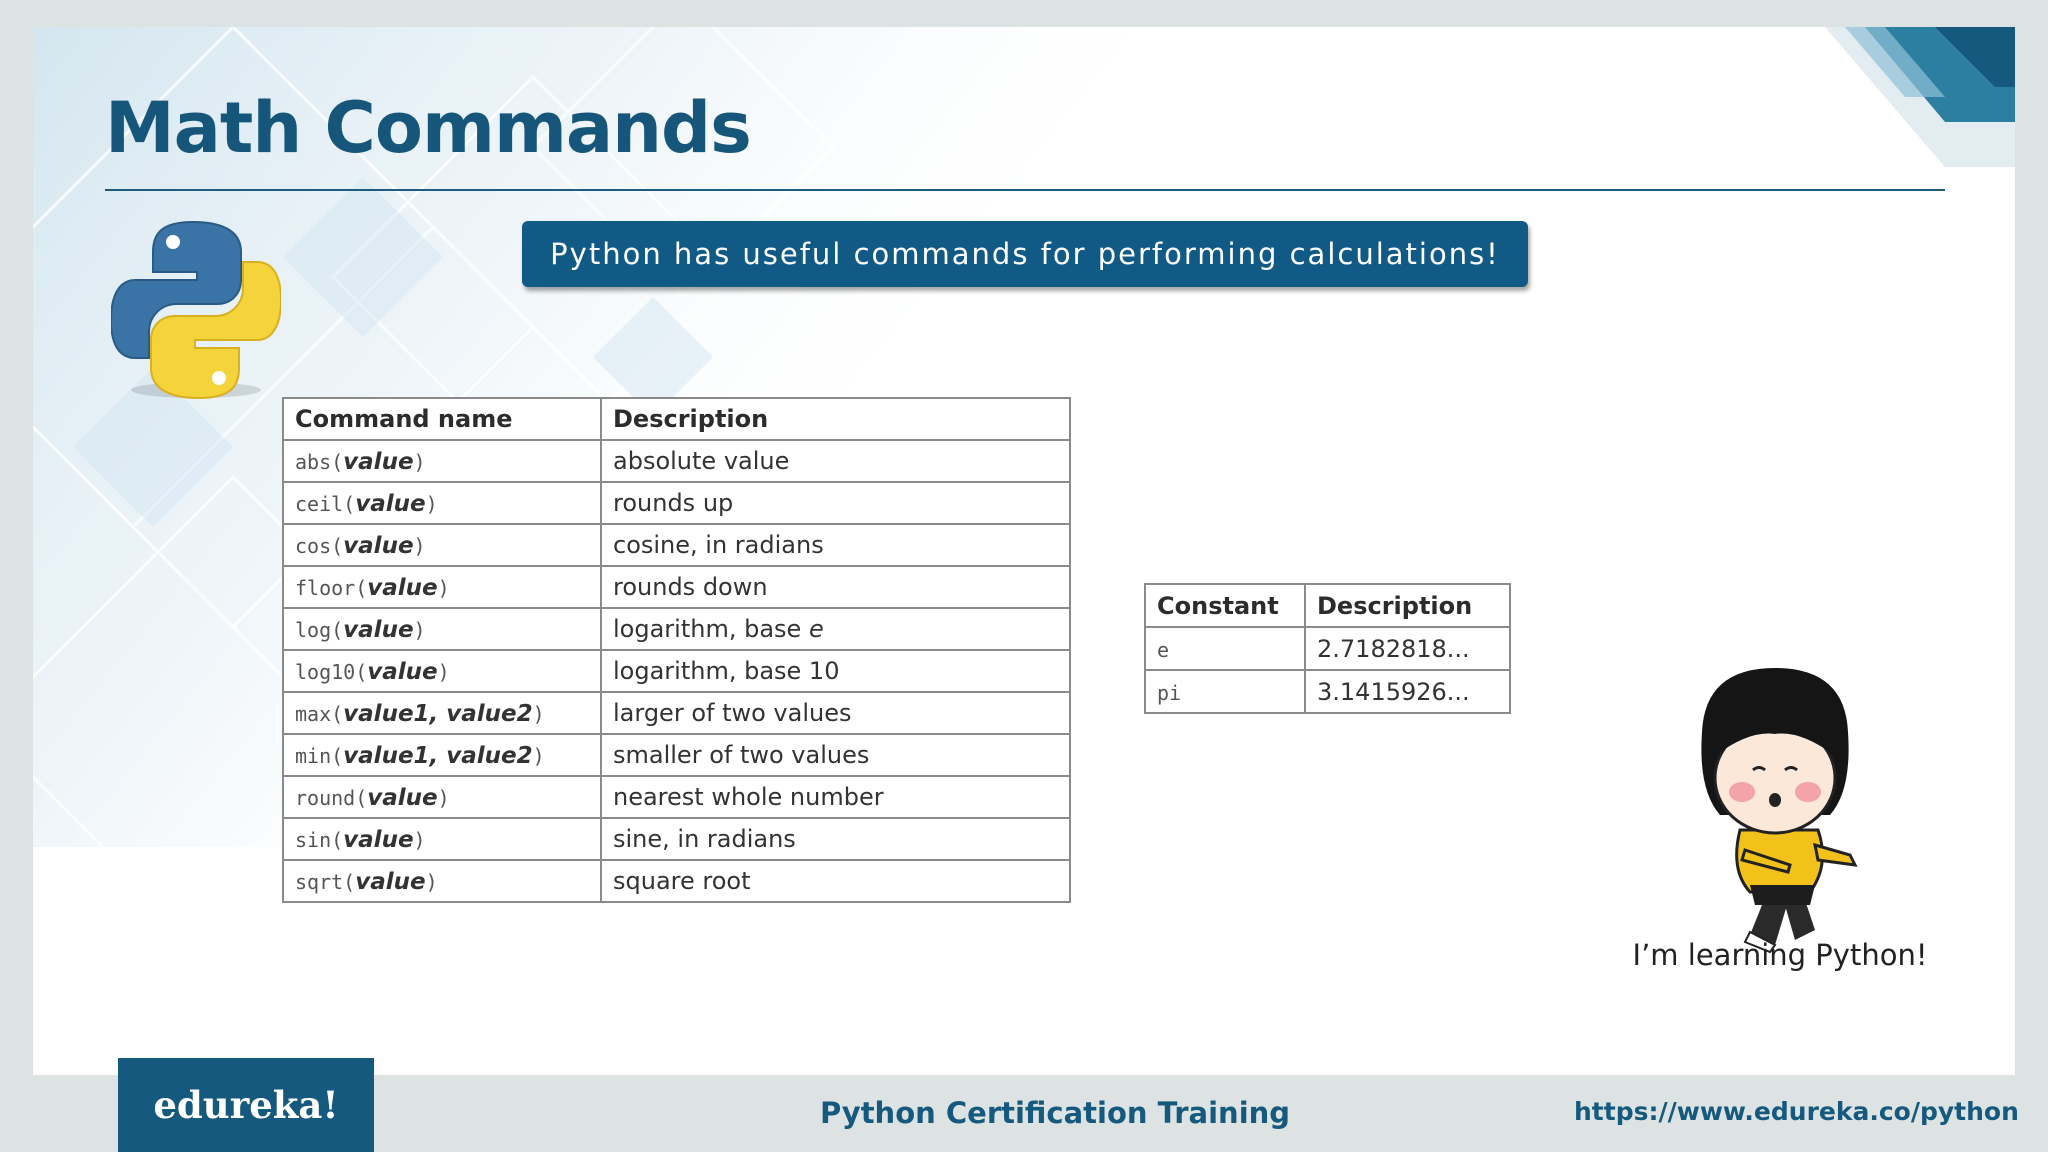  Describe the element at coordinates (442, 671) in the screenshot. I see `command-cell: log10(value)` at that location.